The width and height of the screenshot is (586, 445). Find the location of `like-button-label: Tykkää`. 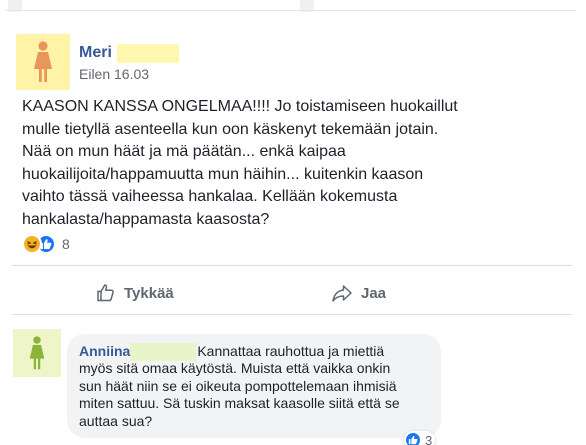

like-button-label: Tykkää is located at coordinates (149, 293).